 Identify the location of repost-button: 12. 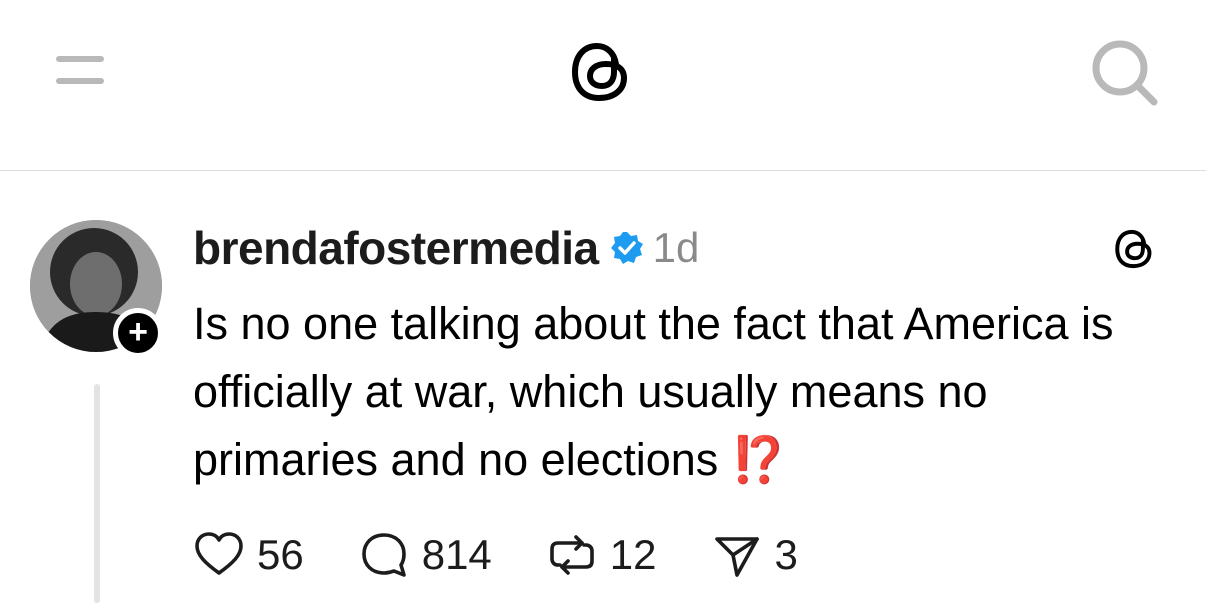
(601, 555).